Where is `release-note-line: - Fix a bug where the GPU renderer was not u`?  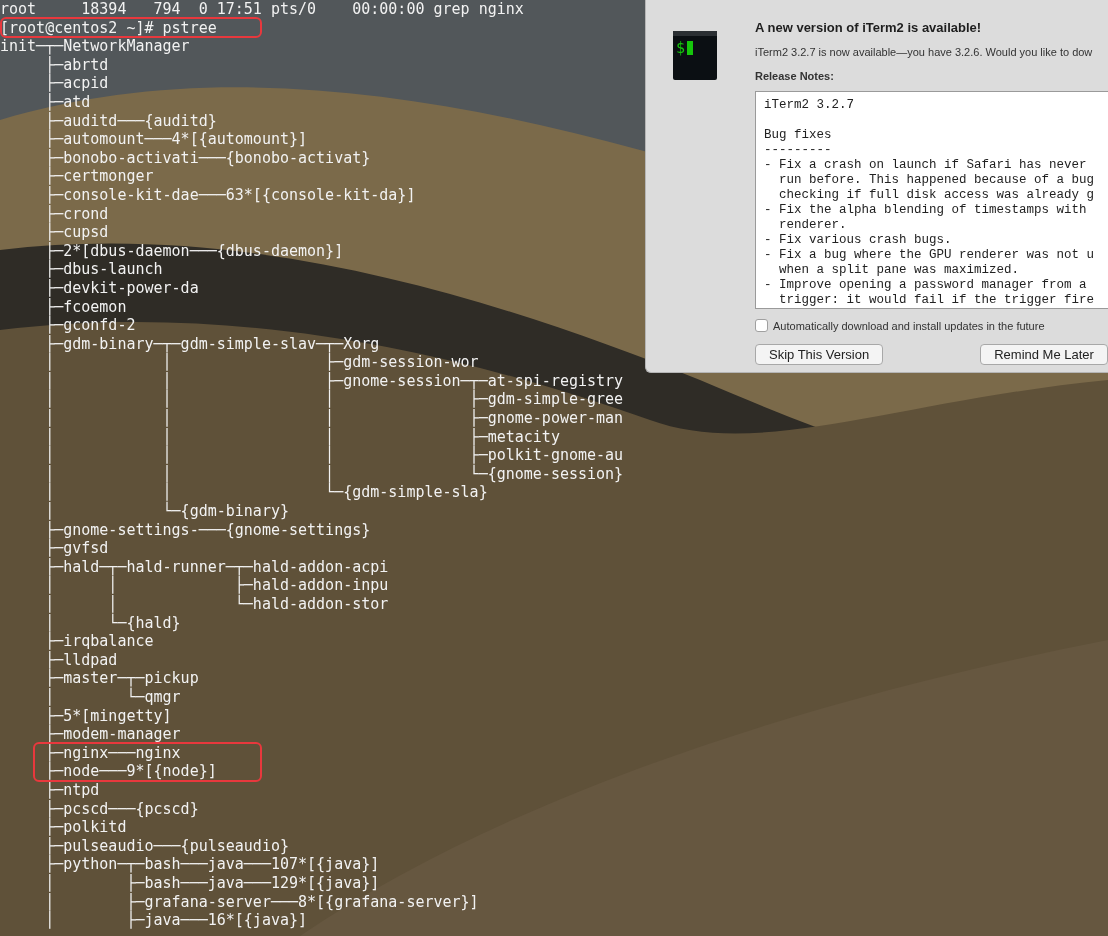 release-note-line: - Fix a bug where the GPU renderer was not u is located at coordinates (929, 255).